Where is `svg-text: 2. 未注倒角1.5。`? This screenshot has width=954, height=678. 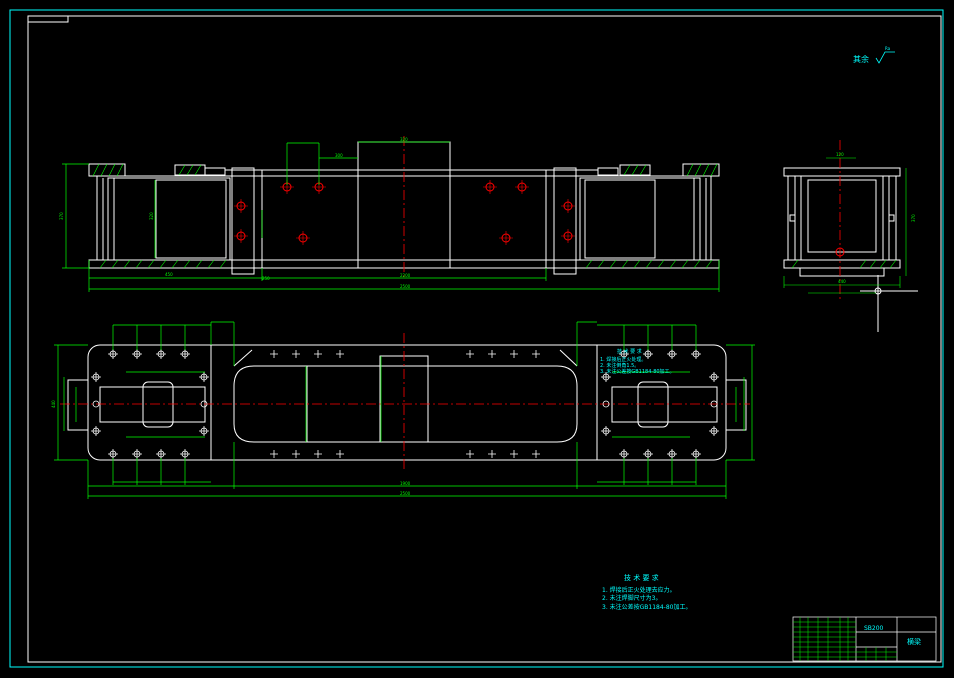
svg-text: 2. 未注倒角1.5。 is located at coordinates (619, 365).